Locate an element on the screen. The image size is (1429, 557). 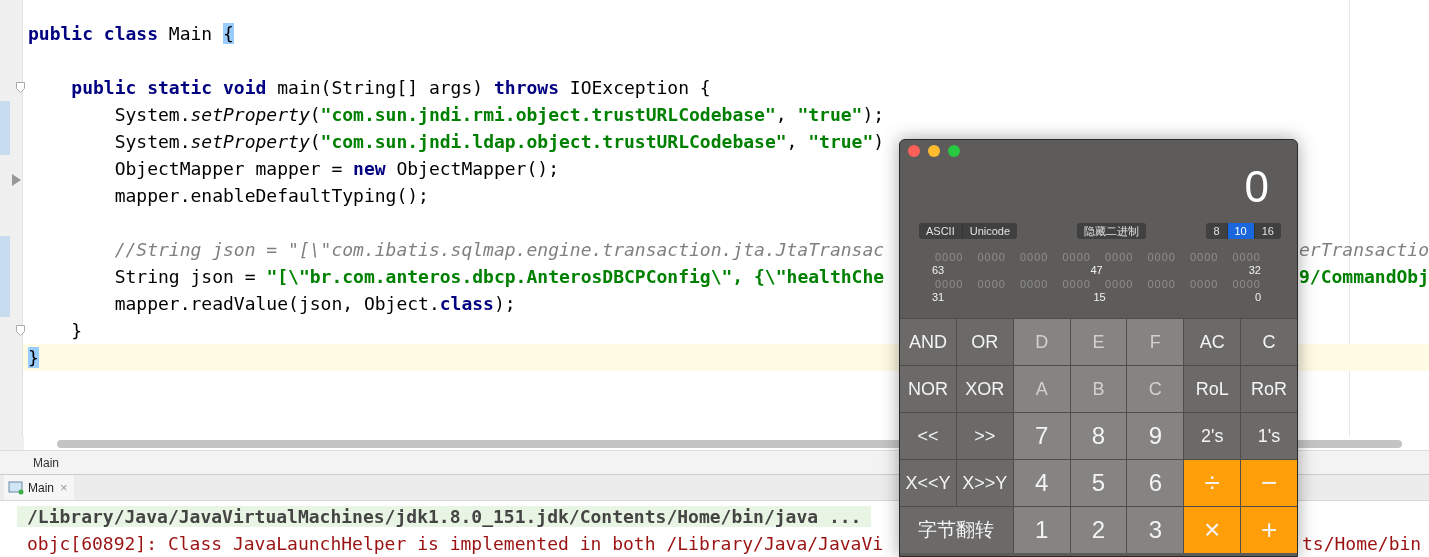
console-icon is located at coordinates (16, 487).